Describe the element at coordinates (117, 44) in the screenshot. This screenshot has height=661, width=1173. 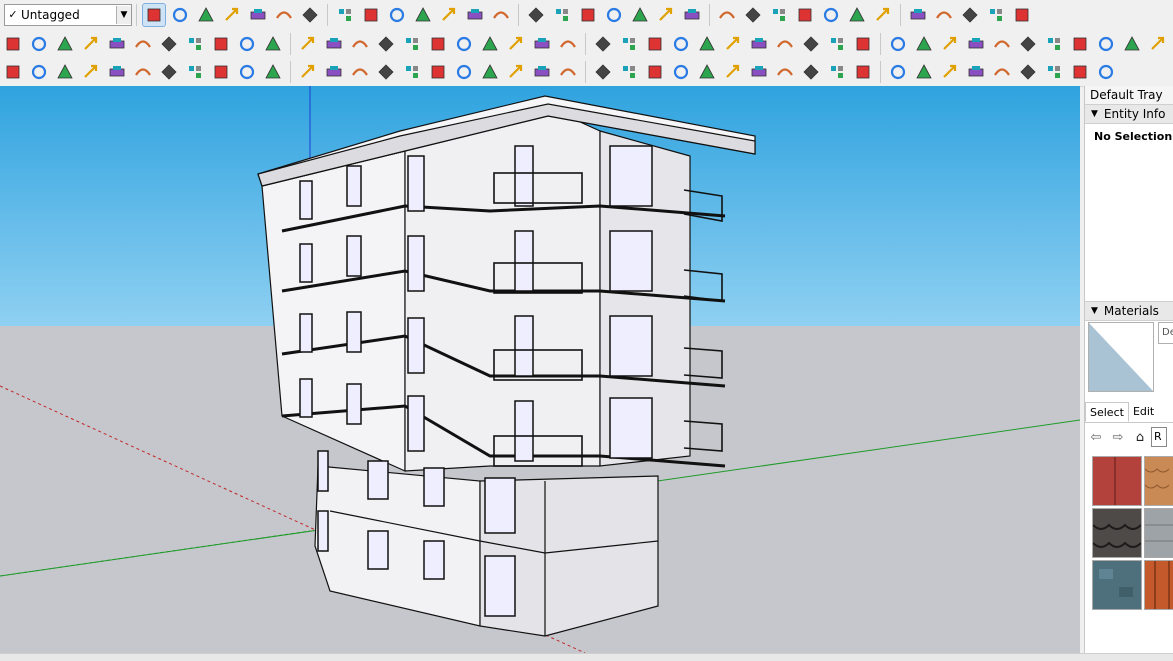
I see `book-icon` at that location.